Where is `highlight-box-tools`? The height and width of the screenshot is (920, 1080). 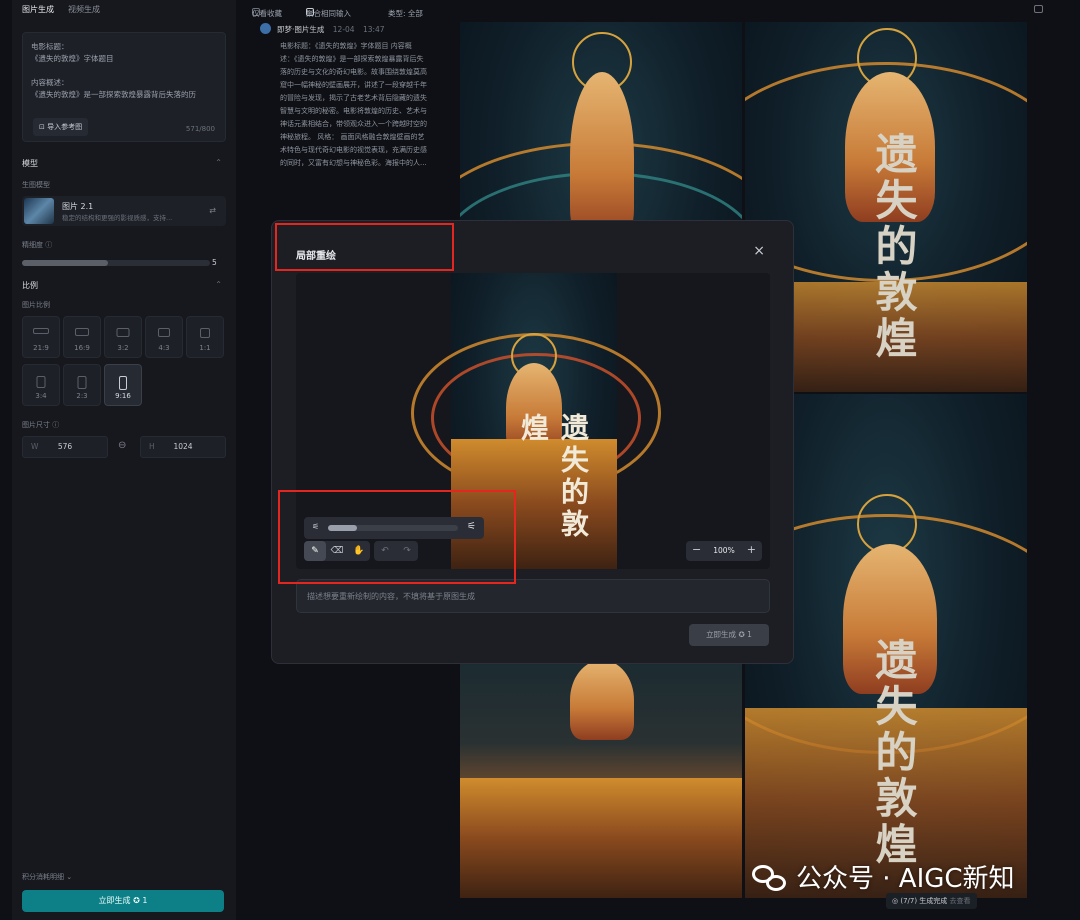
highlight-box-tools is located at coordinates (397, 537).